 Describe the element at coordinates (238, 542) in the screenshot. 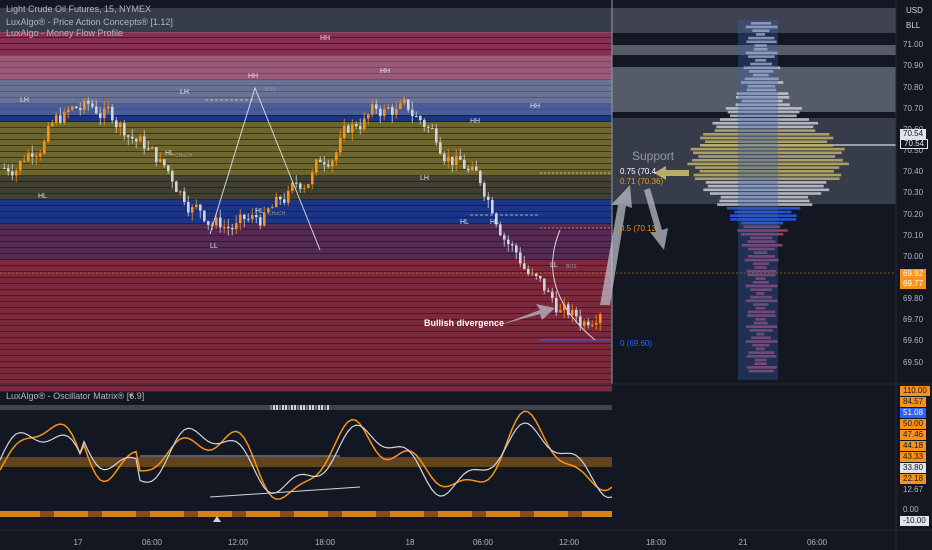

I see `time-tick: 12:00` at that location.